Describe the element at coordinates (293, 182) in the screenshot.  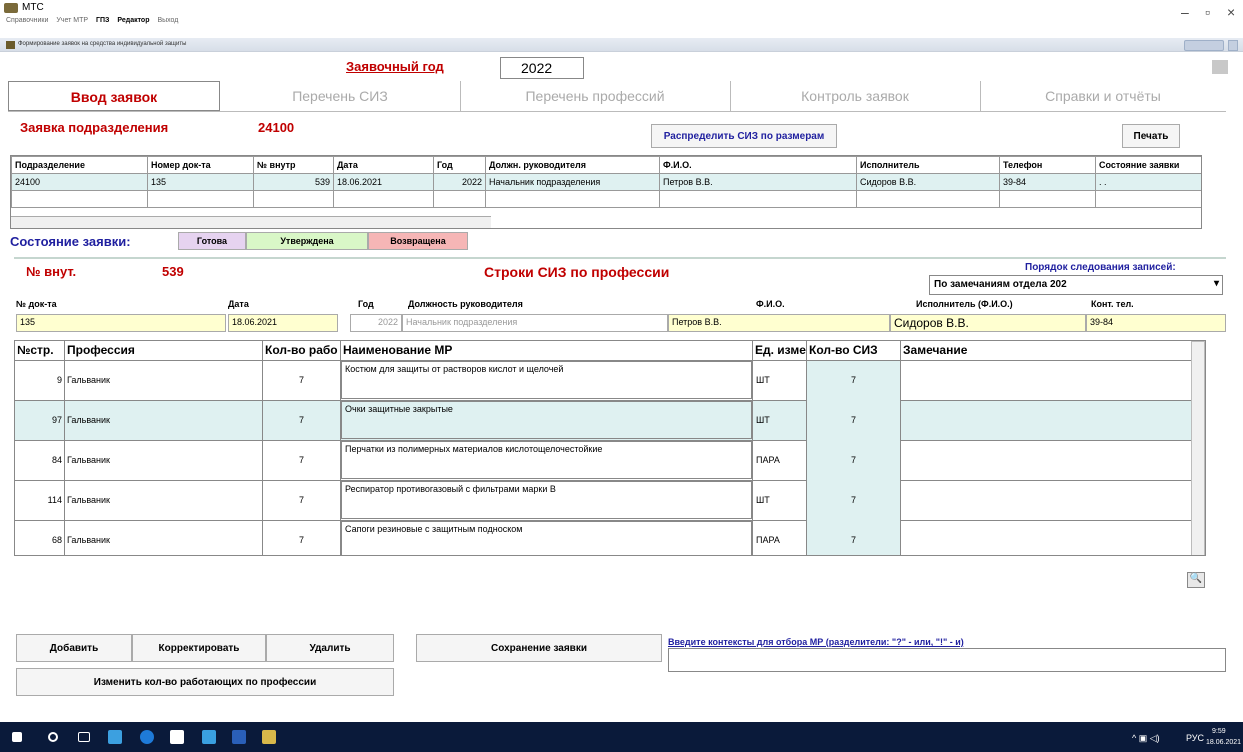
I see `cell: 539` at that location.